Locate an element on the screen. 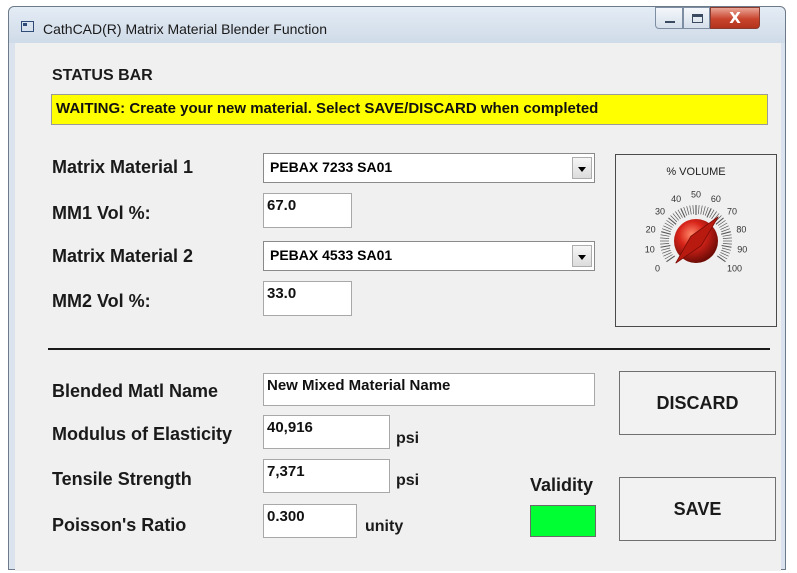 The width and height of the screenshot is (797, 573). dial-tick-label: 30 is located at coordinates (660, 211).